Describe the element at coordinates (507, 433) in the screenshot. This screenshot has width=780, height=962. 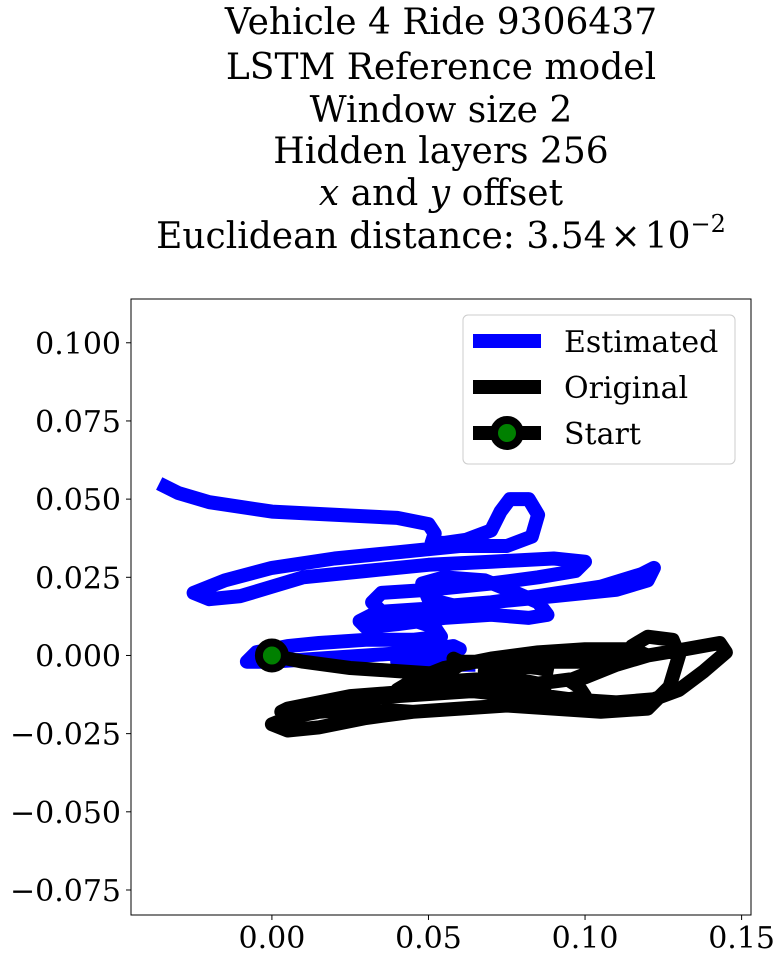
I see `legend-handle-start-marker` at that location.